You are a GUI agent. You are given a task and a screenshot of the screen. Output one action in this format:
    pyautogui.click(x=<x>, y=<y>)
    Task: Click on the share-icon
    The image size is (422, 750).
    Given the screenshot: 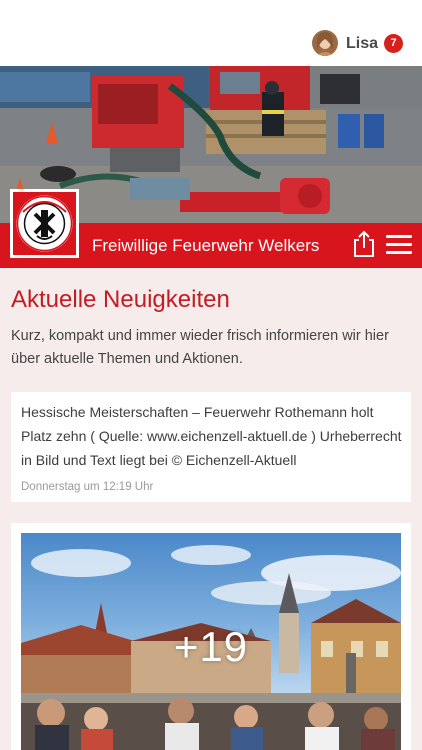 What is the action you would take?
    pyautogui.click(x=364, y=243)
    